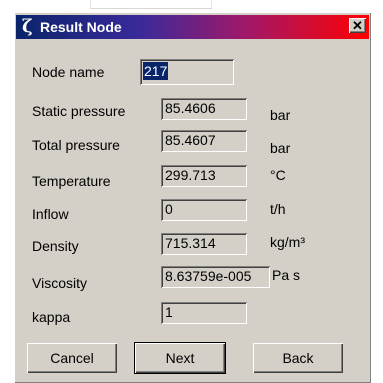  Describe the element at coordinates (215, 277) in the screenshot. I see `viscosity-field: 8.63759e-005` at that location.